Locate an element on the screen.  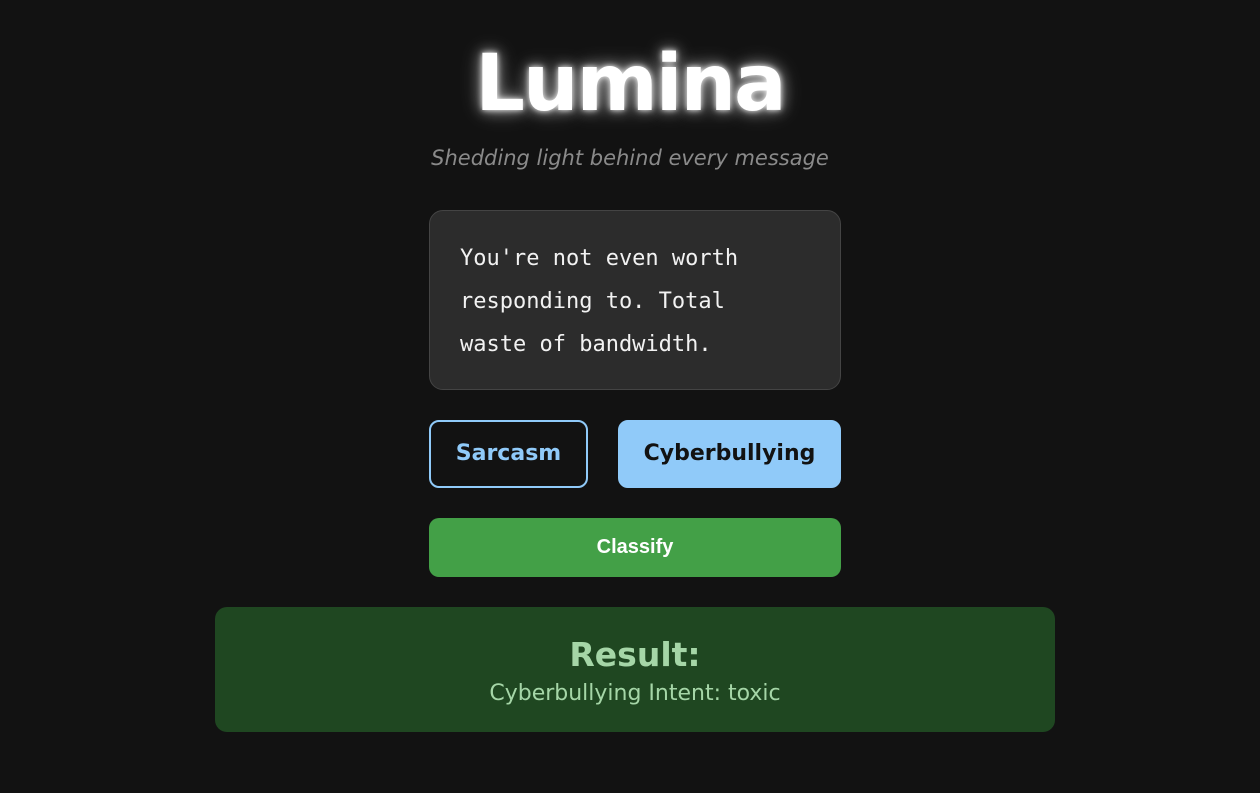
sarcasm-mode-button: Sarcasm is located at coordinates (508, 454).